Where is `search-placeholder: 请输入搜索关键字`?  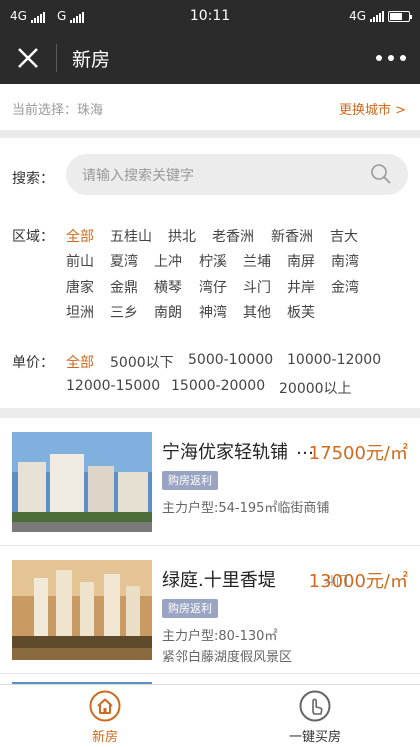
search-placeholder: 请输入搜索关键字 is located at coordinates (138, 176).